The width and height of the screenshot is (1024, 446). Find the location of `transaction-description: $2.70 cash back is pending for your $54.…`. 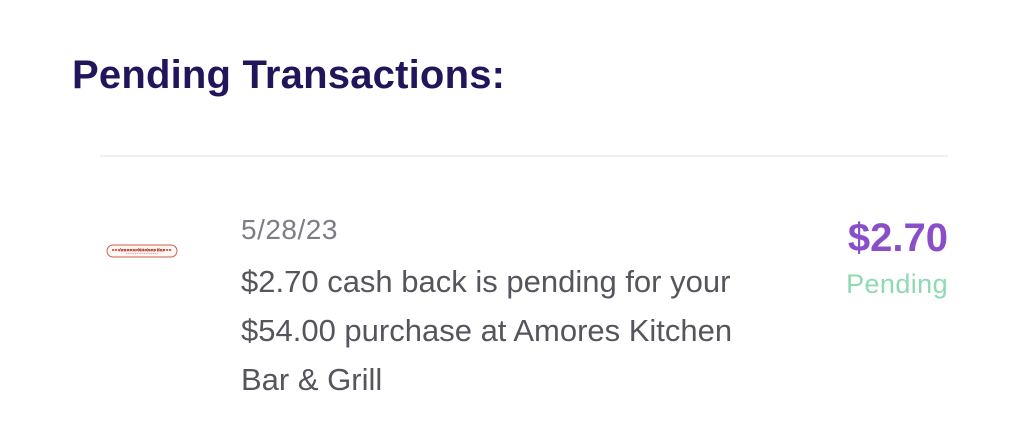

transaction-description: $2.70 cash back is pending for your $54.… is located at coordinates (487, 330).